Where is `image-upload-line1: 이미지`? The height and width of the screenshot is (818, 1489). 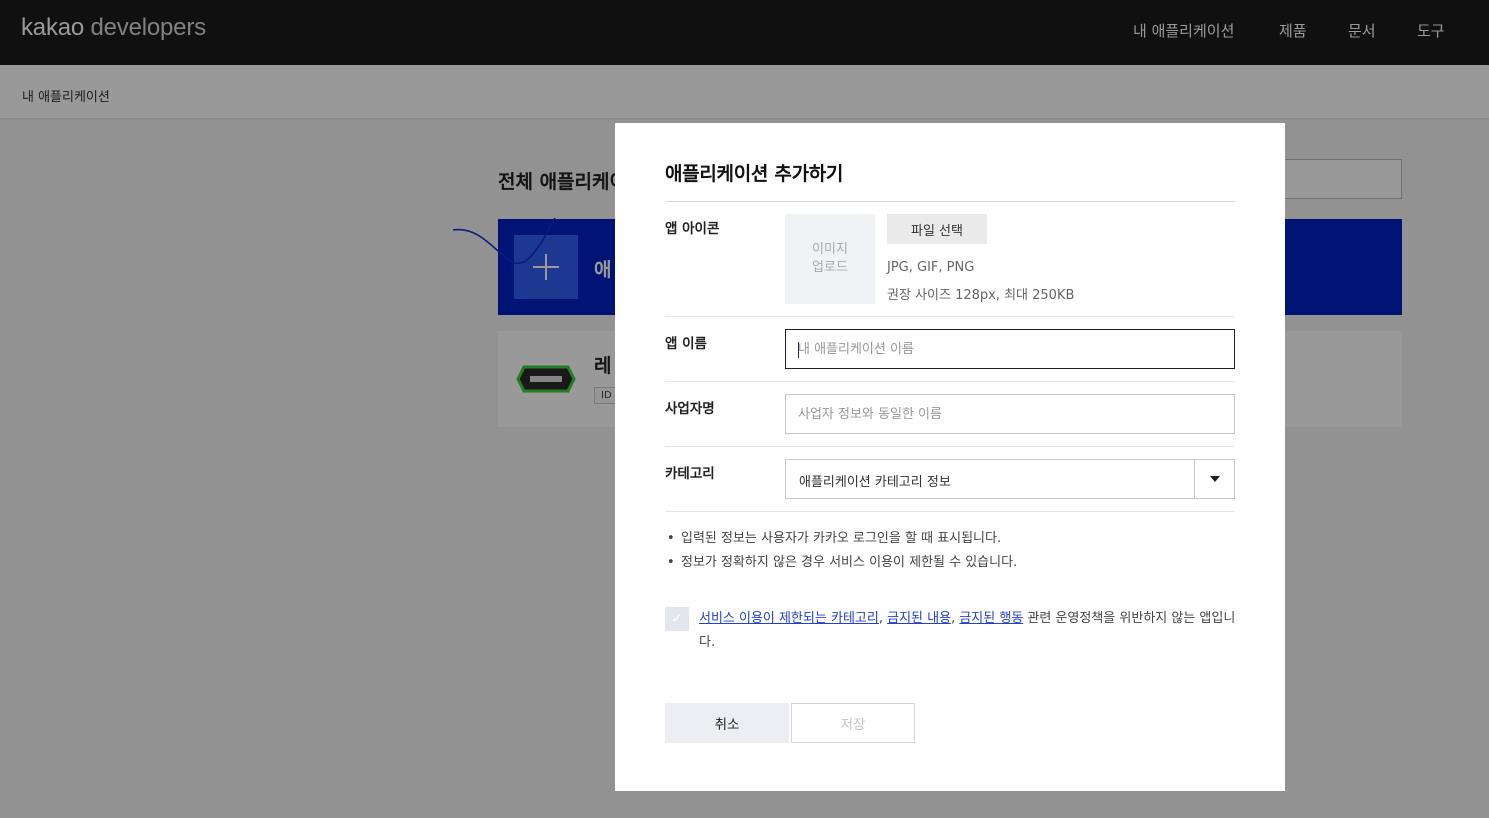 image-upload-line1: 이미지 is located at coordinates (830, 249).